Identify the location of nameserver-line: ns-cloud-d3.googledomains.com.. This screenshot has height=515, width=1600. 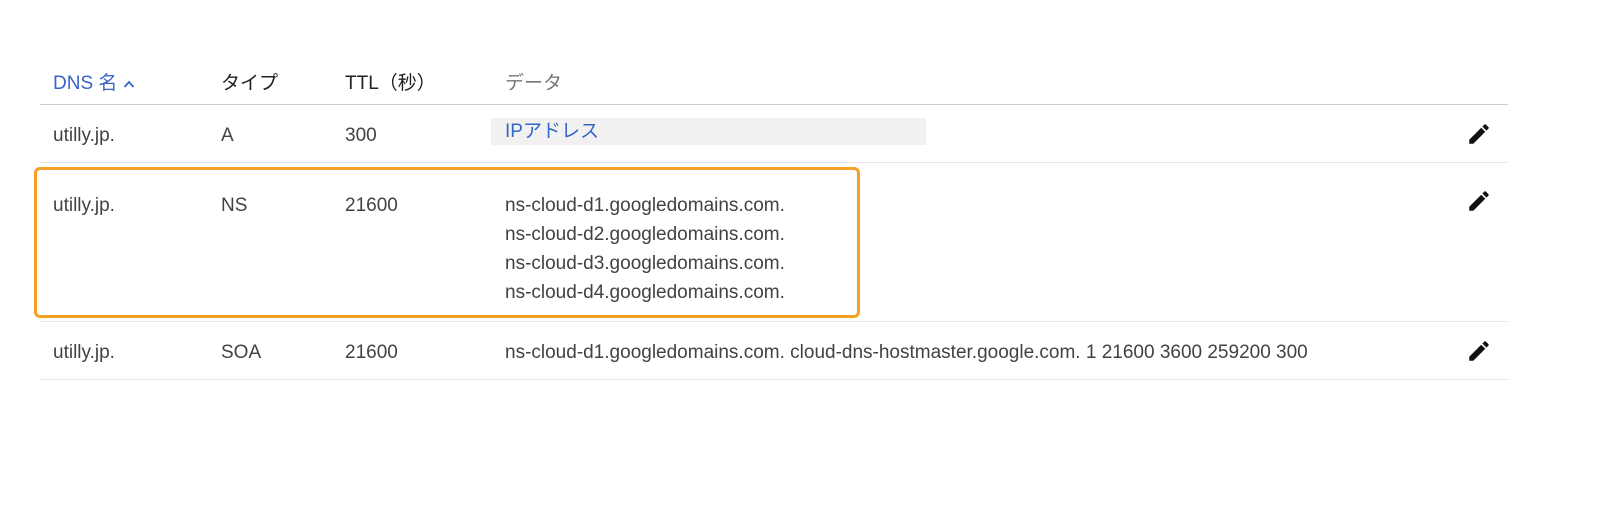
(645, 263).